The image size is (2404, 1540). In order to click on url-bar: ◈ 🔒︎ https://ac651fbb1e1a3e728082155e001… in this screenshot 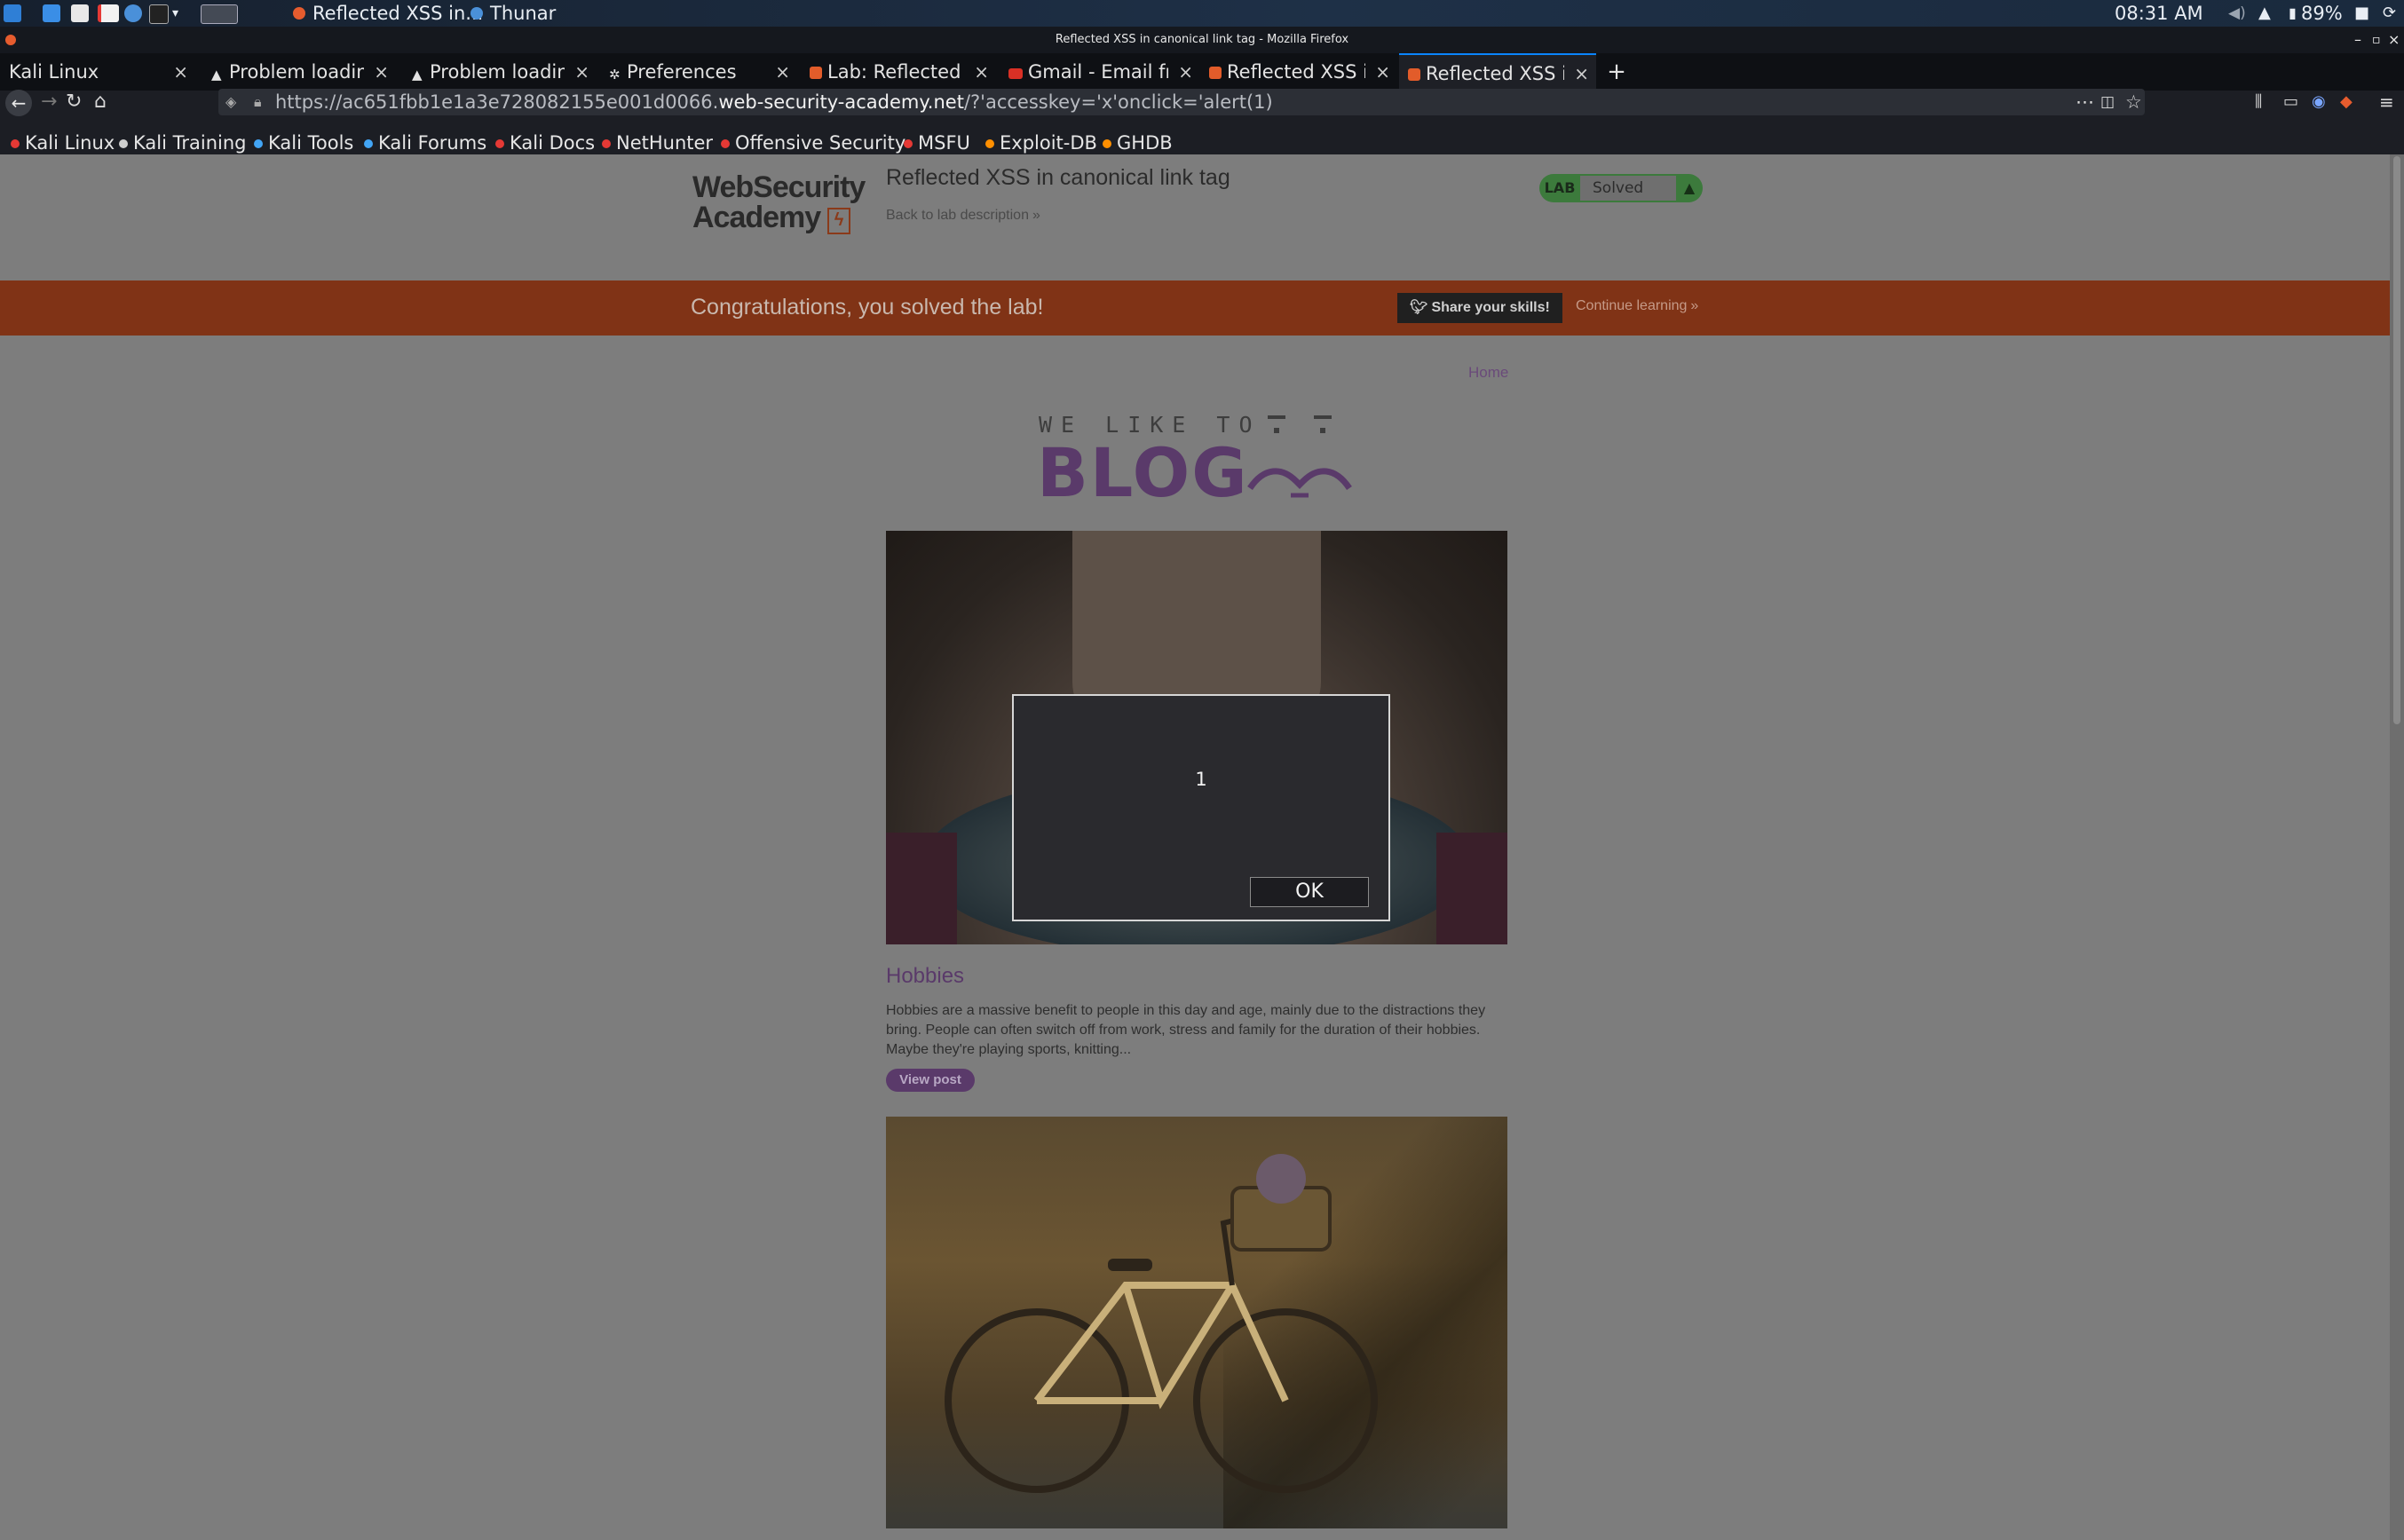, I will do `click(1182, 102)`.